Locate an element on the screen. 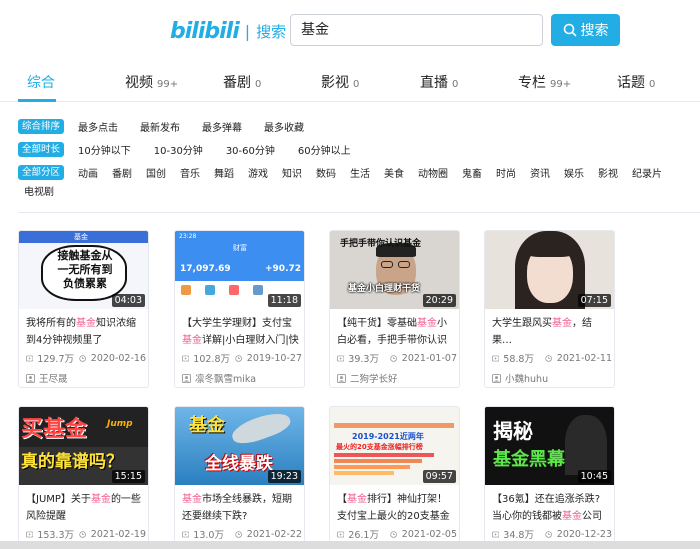 Image resolution: width=700 pixels, height=549 pixels. filter-option: 娱乐 is located at coordinates (574, 172).